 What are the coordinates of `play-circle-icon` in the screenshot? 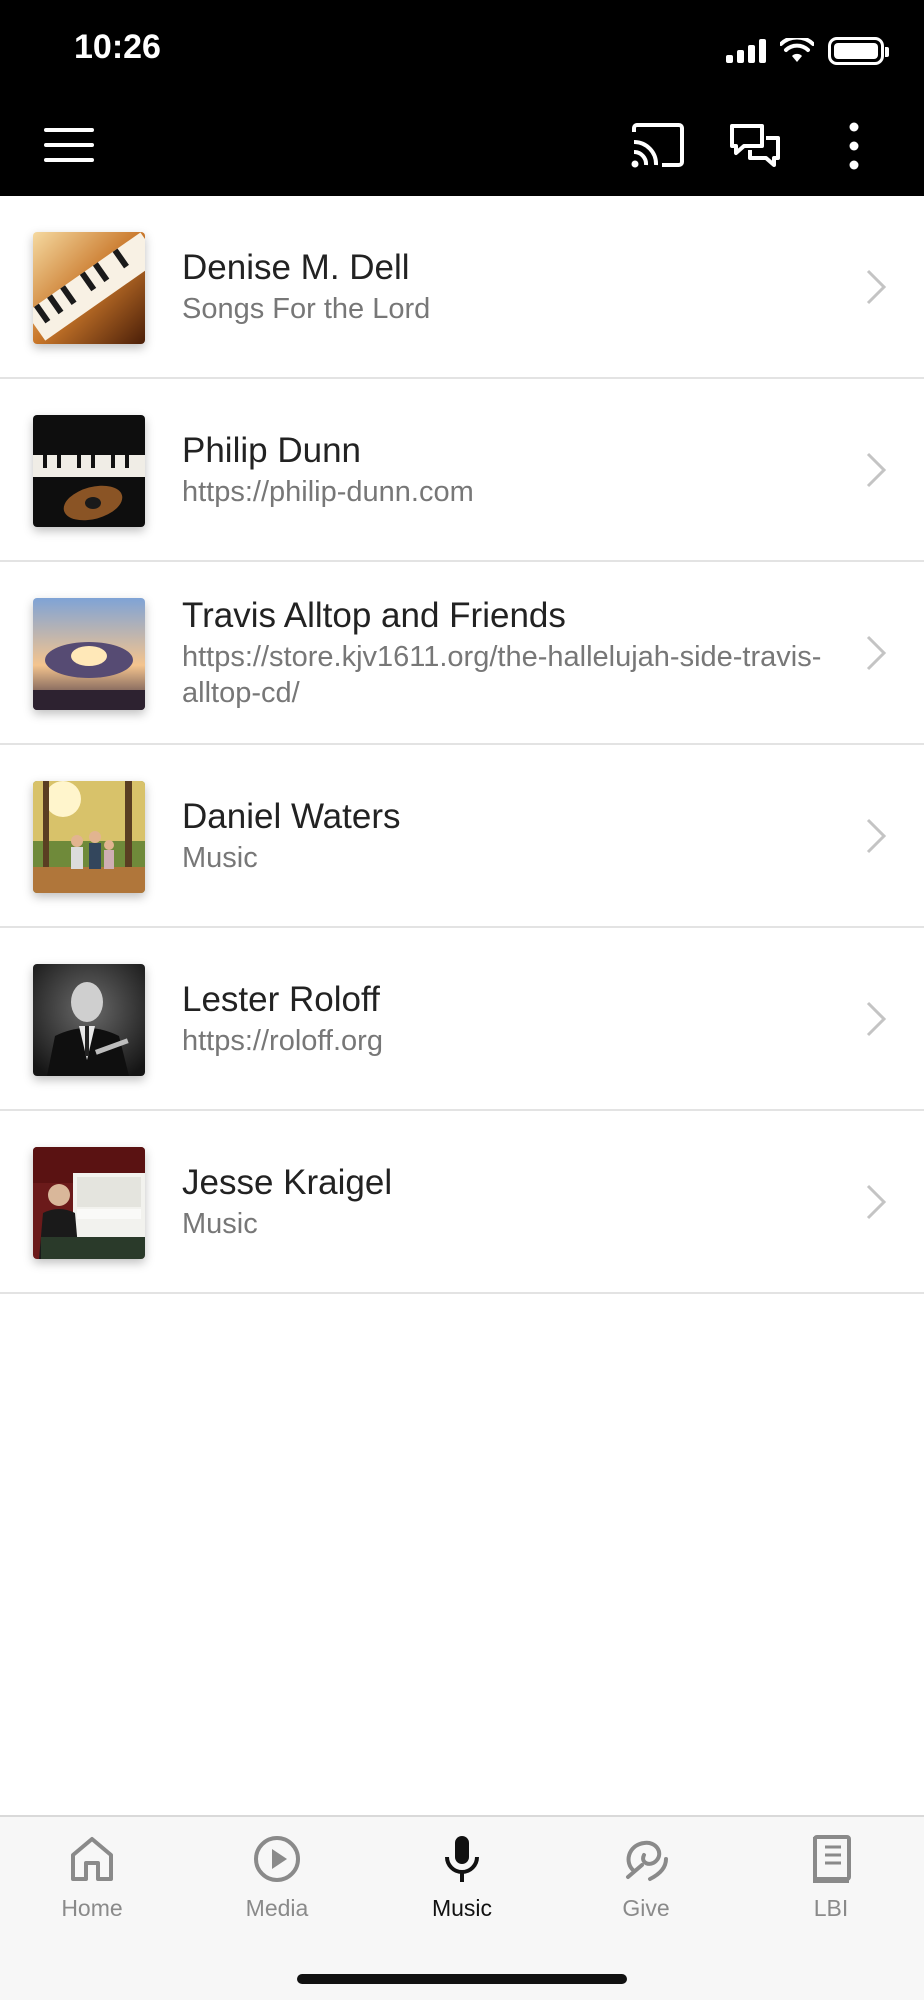 It's located at (277, 1859).